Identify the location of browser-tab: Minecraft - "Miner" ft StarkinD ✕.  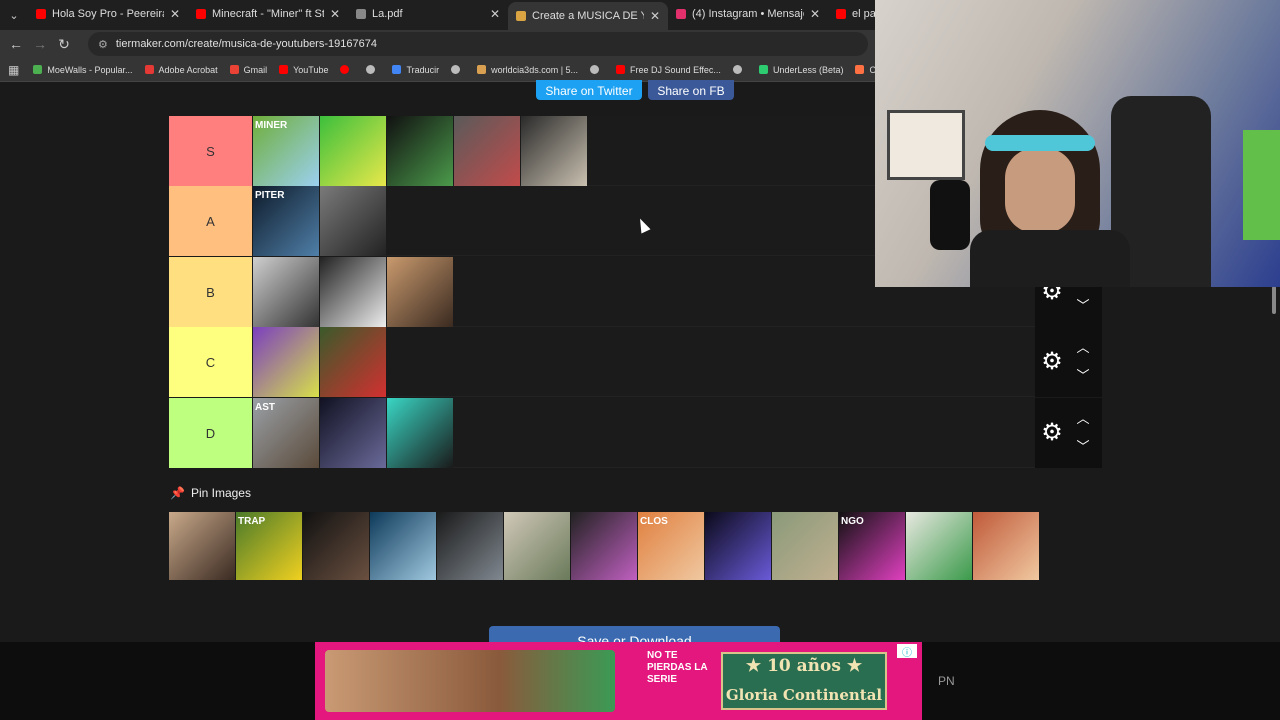
(268, 14).